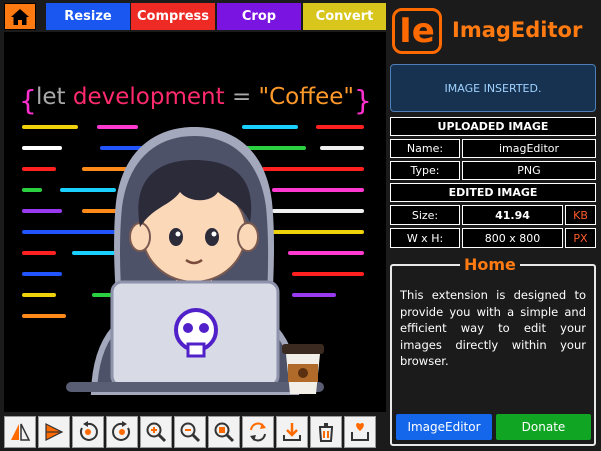  I want to click on zoom-out-icon, so click(190, 432).